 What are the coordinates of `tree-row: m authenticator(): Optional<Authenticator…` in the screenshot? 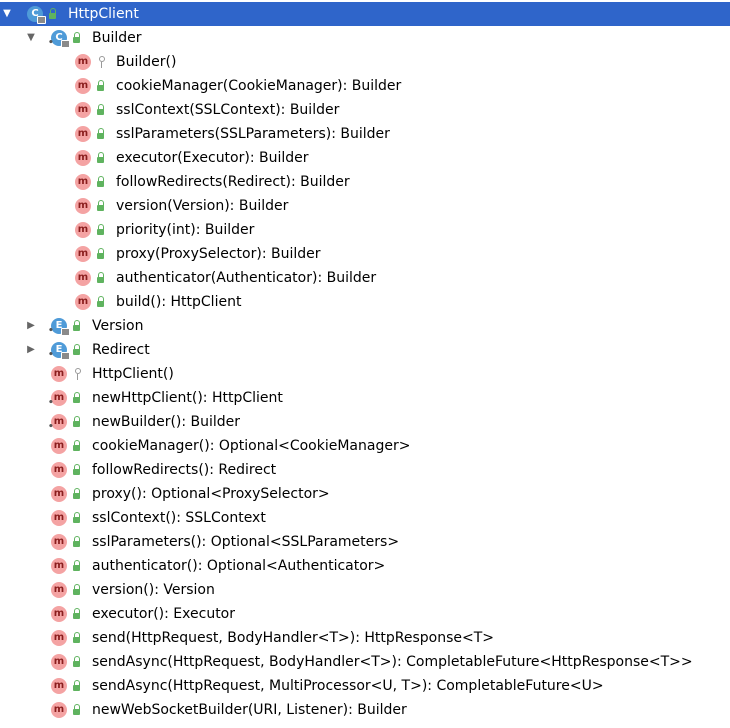 It's located at (365, 566).